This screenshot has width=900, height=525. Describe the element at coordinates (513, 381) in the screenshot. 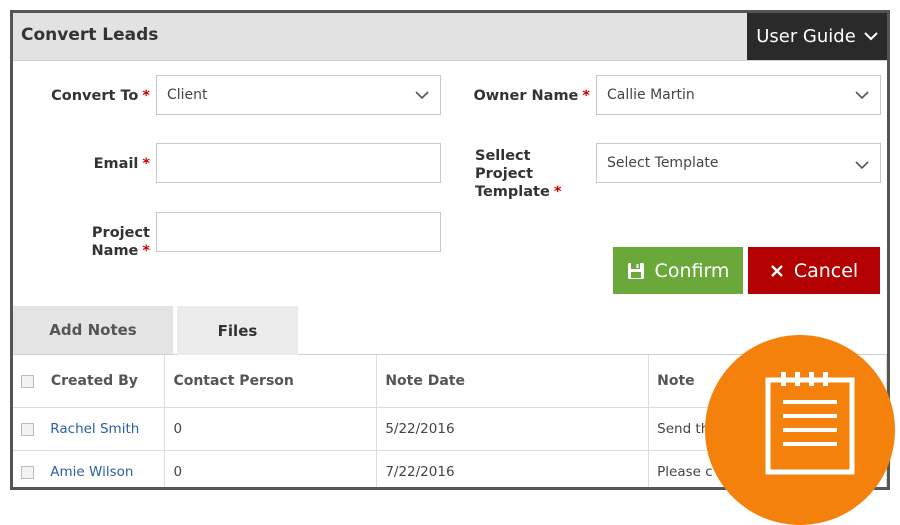

I see `column-header-note-date: Note Date` at that location.